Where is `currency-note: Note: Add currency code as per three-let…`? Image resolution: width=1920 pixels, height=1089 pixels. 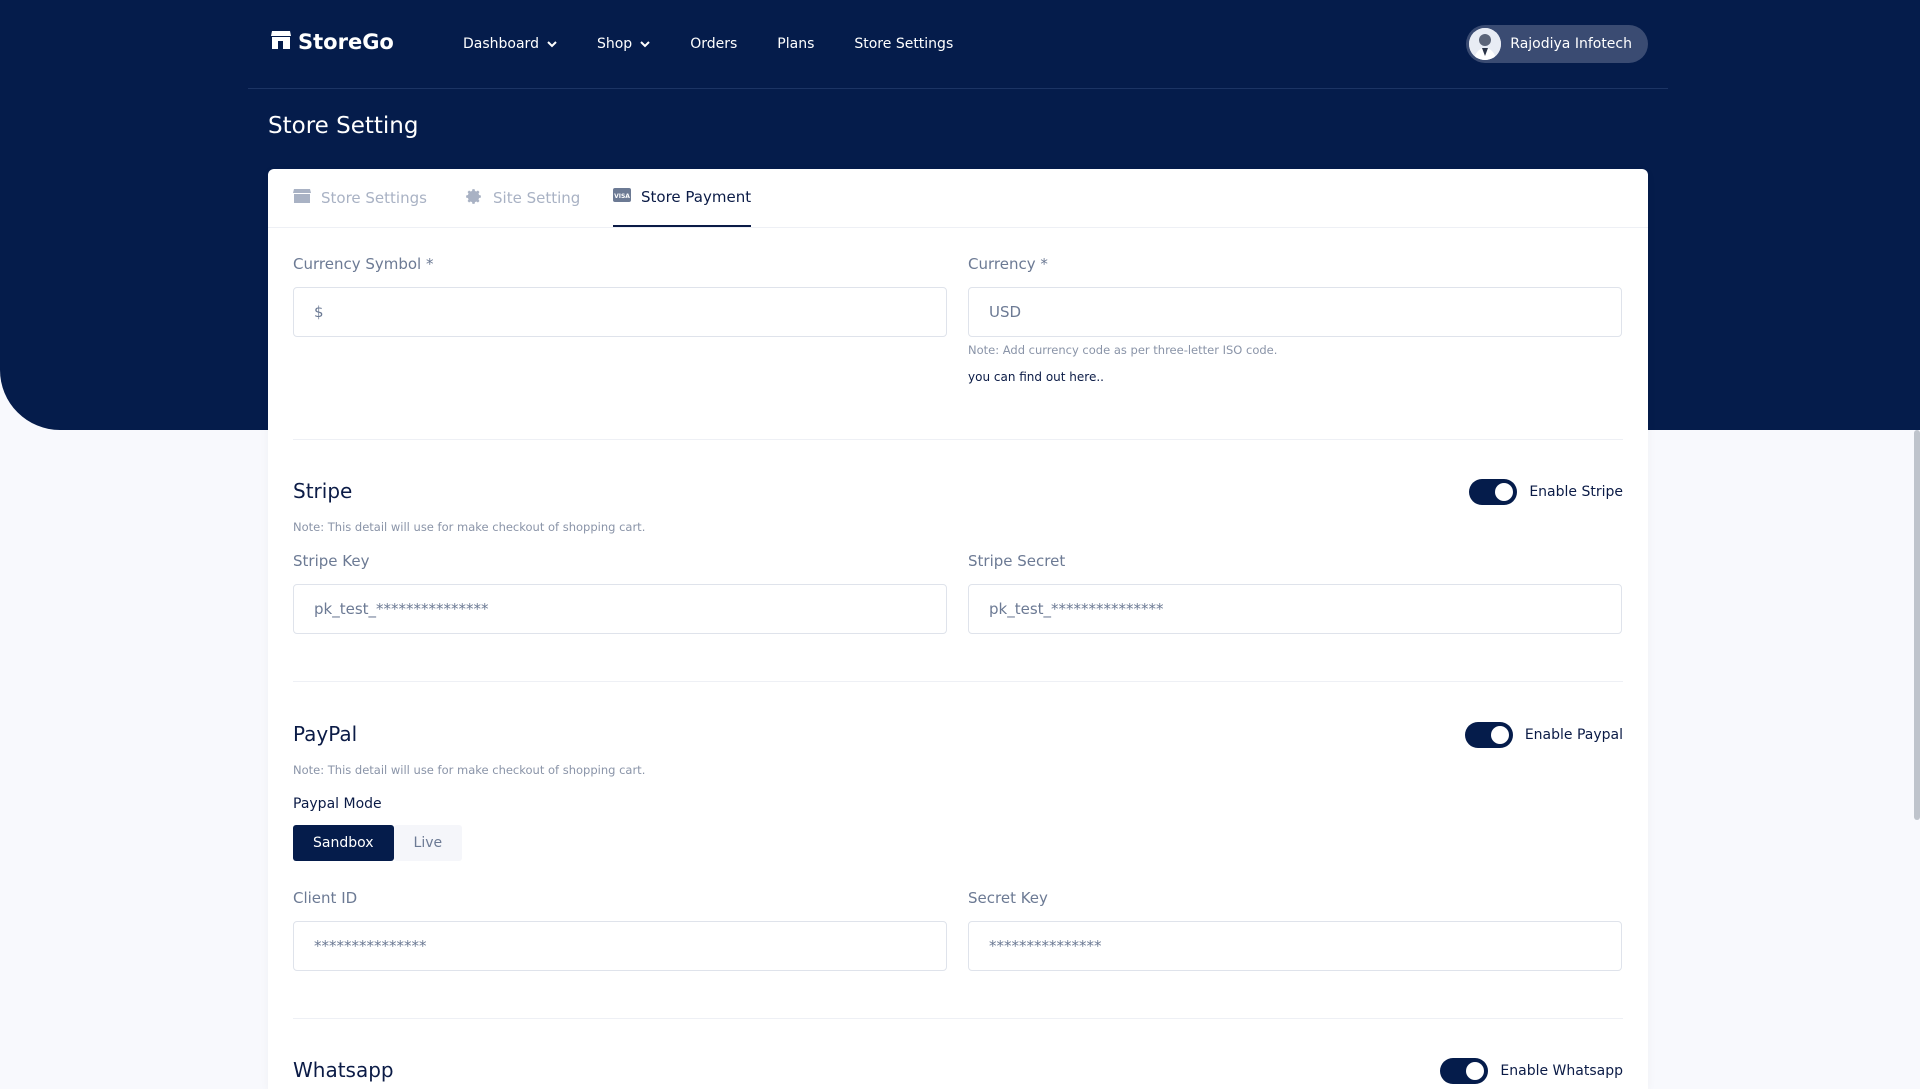
currency-note: Note: Add currency code as per three-let… is located at coordinates (1123, 350).